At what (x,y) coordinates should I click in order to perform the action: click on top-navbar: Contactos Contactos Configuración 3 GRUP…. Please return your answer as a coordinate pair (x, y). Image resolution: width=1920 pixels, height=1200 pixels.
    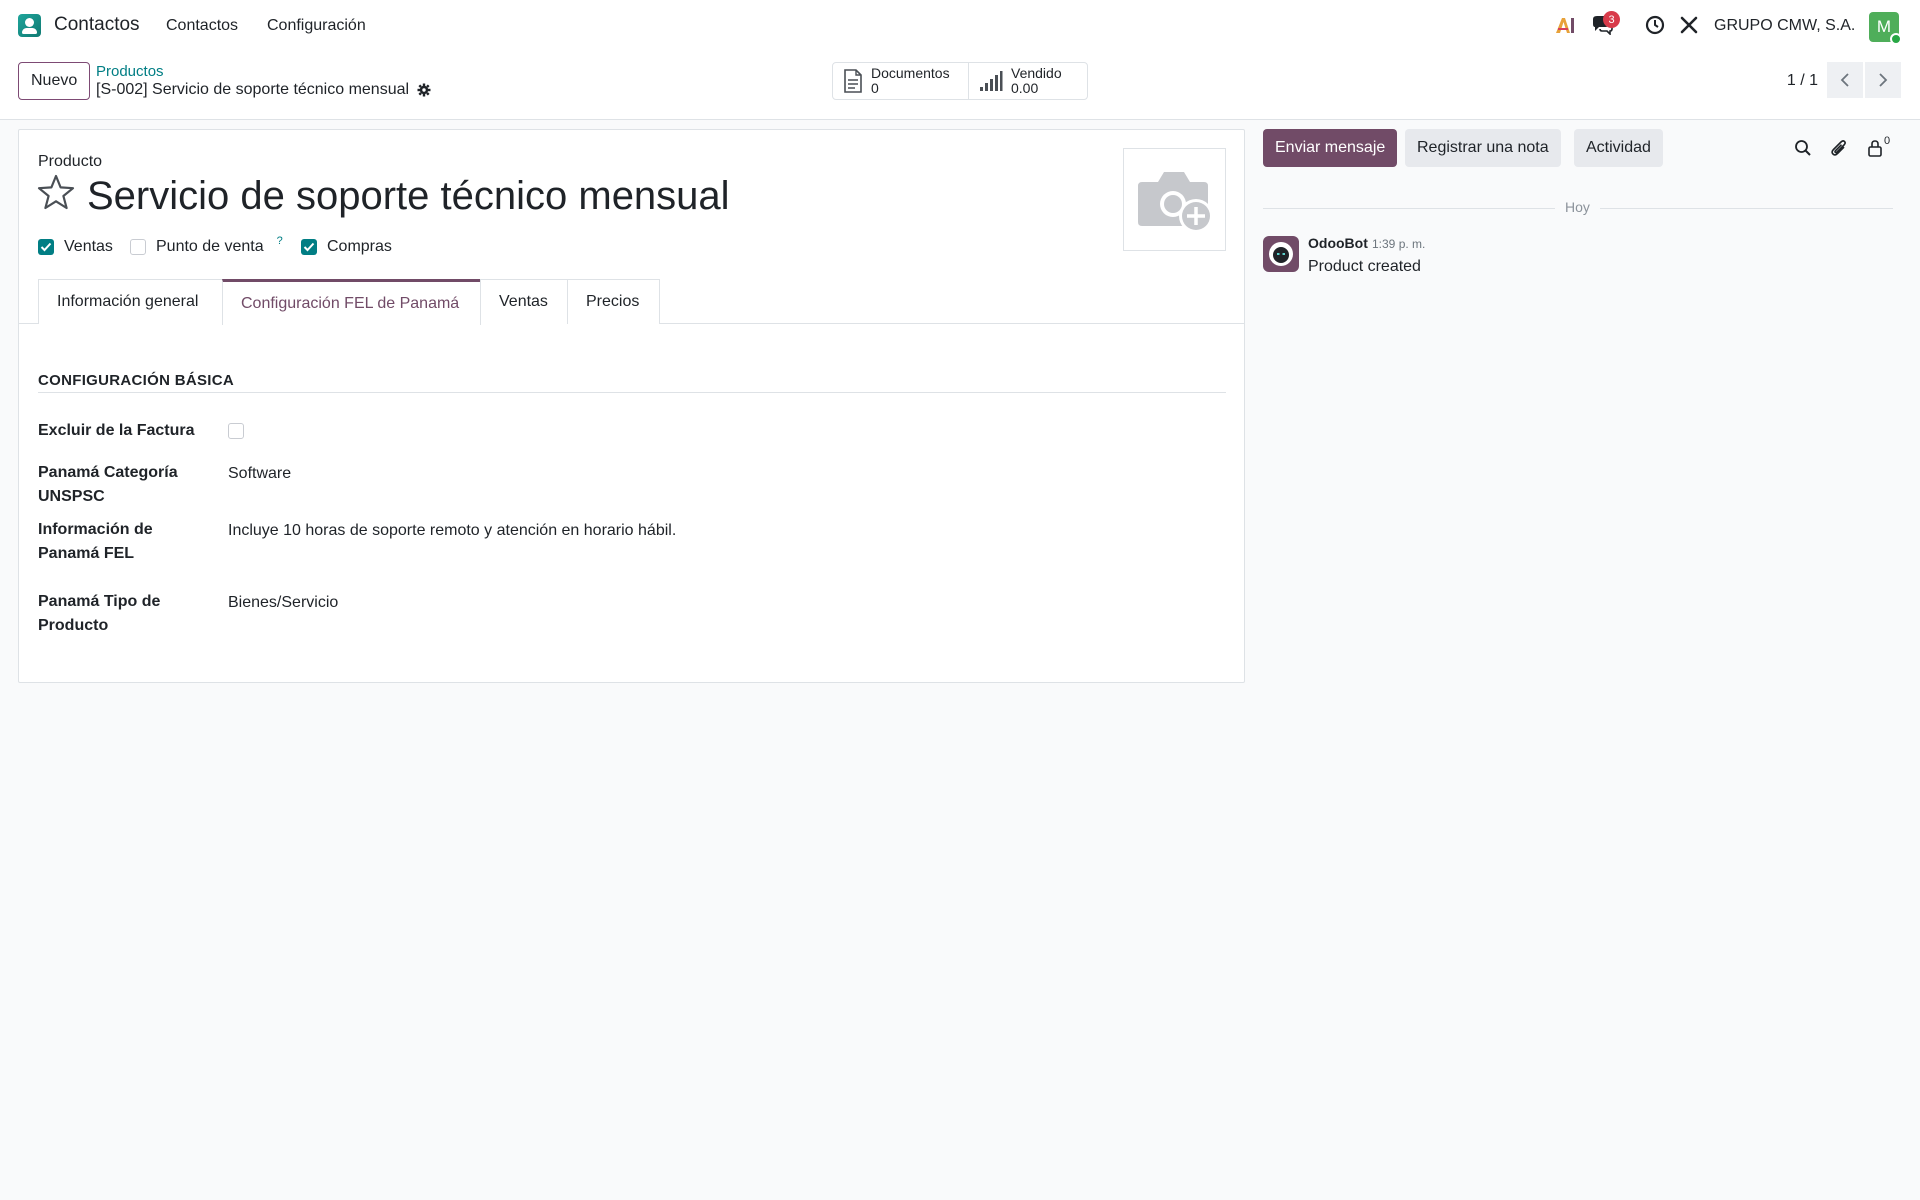
    Looking at the image, I should click on (960, 26).